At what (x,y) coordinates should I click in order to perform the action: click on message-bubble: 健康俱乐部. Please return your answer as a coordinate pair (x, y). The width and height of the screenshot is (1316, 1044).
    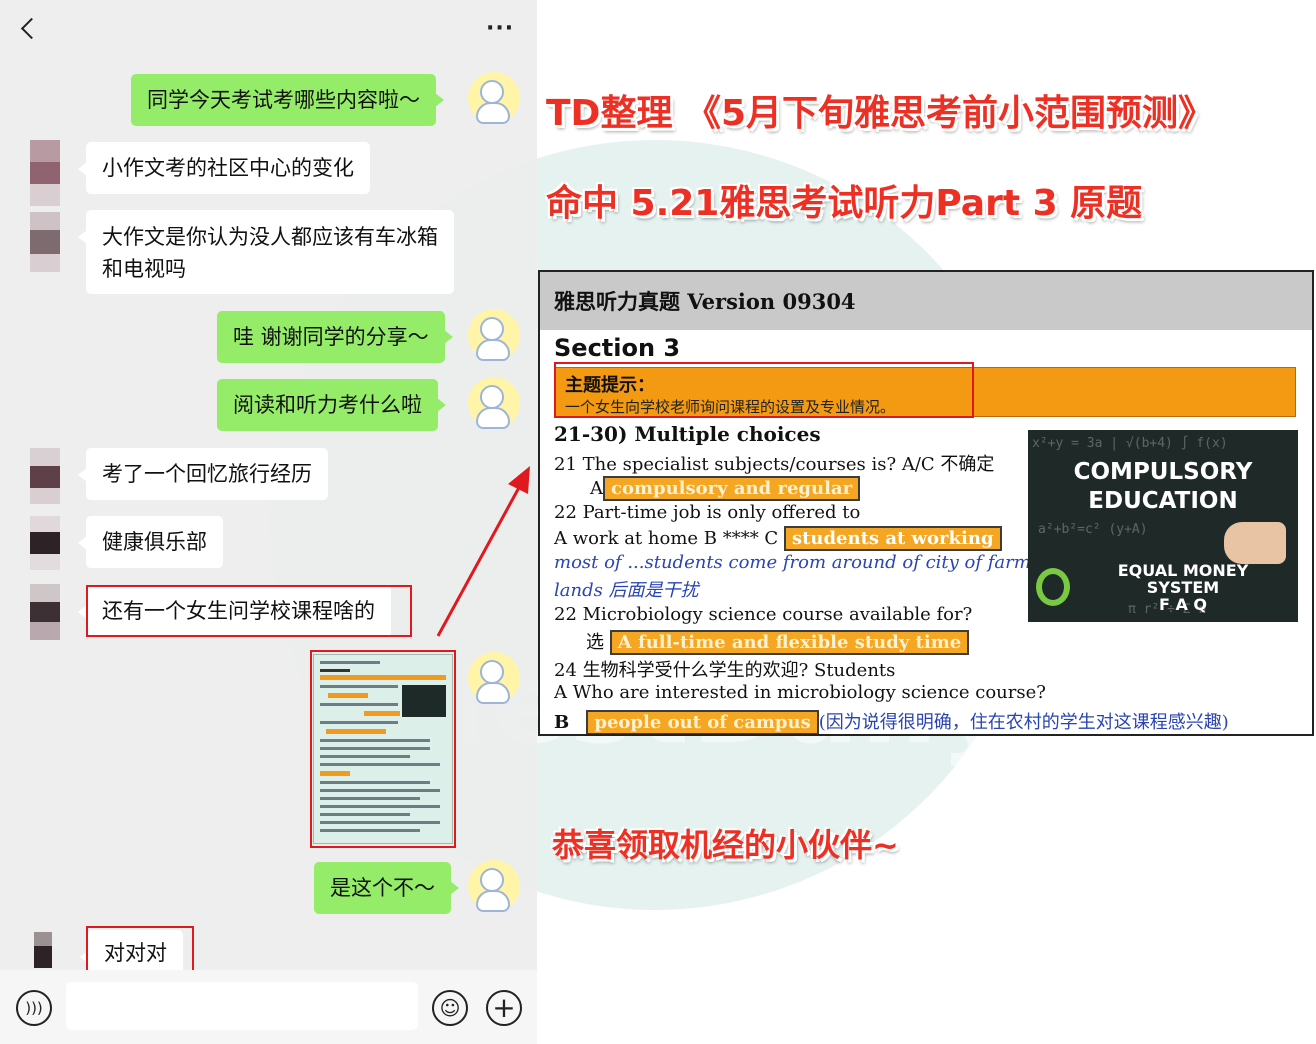
    Looking at the image, I should click on (150, 542).